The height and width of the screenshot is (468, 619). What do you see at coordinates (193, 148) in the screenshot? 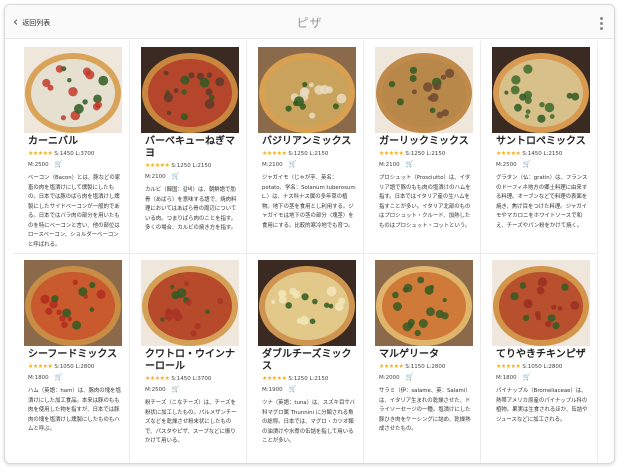
I see `pizza-name: バーベキューねぎマヨ` at bounding box center [193, 148].